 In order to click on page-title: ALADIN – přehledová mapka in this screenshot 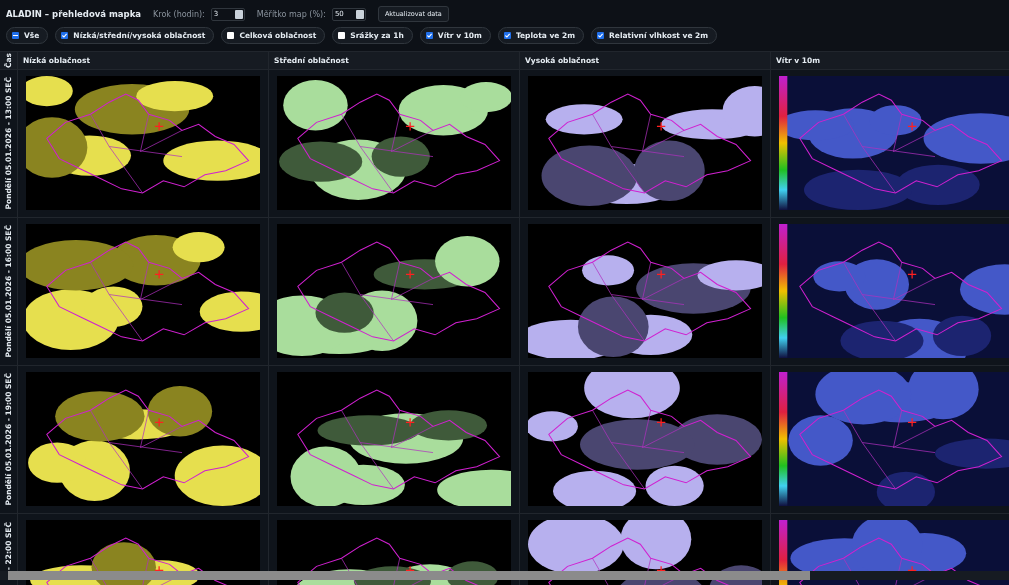, I will do `click(74, 14)`.